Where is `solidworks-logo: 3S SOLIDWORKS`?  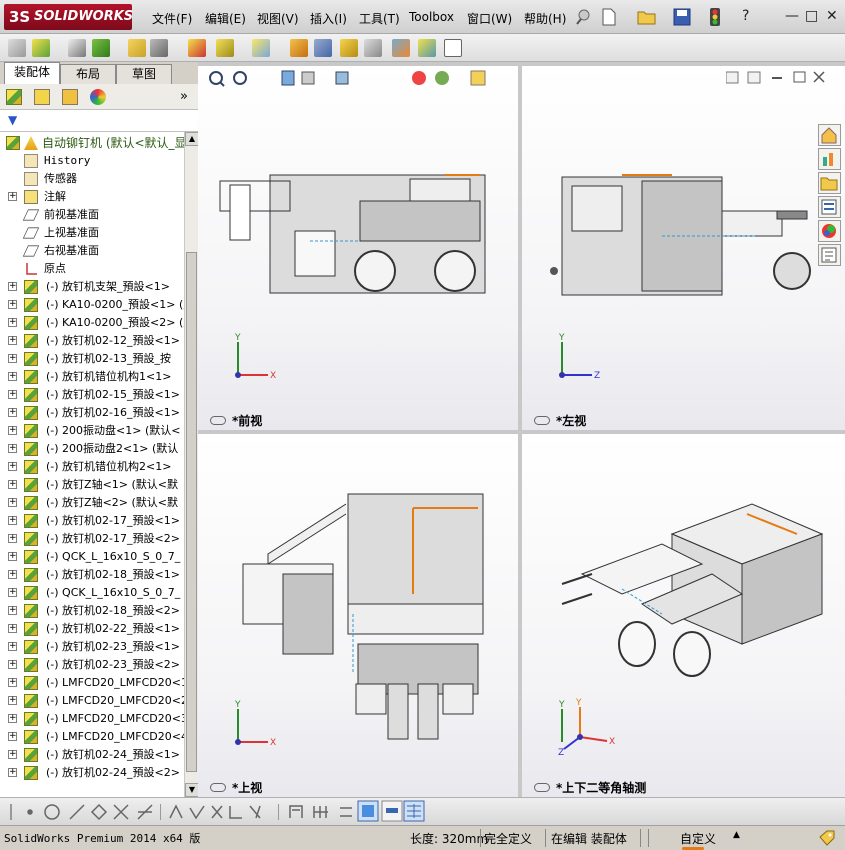 solidworks-logo: 3S SOLIDWORKS is located at coordinates (68, 17).